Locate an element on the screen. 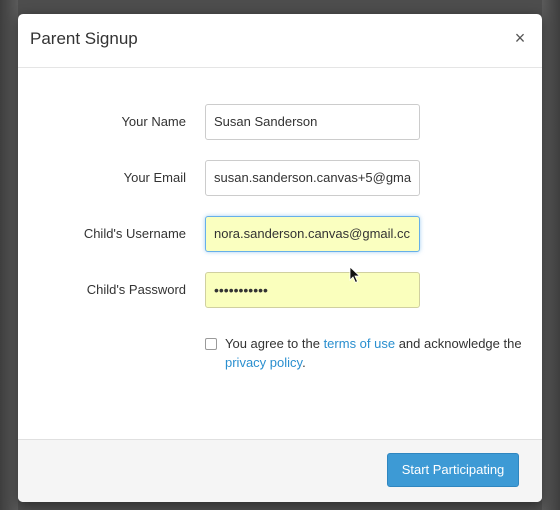  name-row: Your Name Susan Sanderson is located at coordinates (280, 122).